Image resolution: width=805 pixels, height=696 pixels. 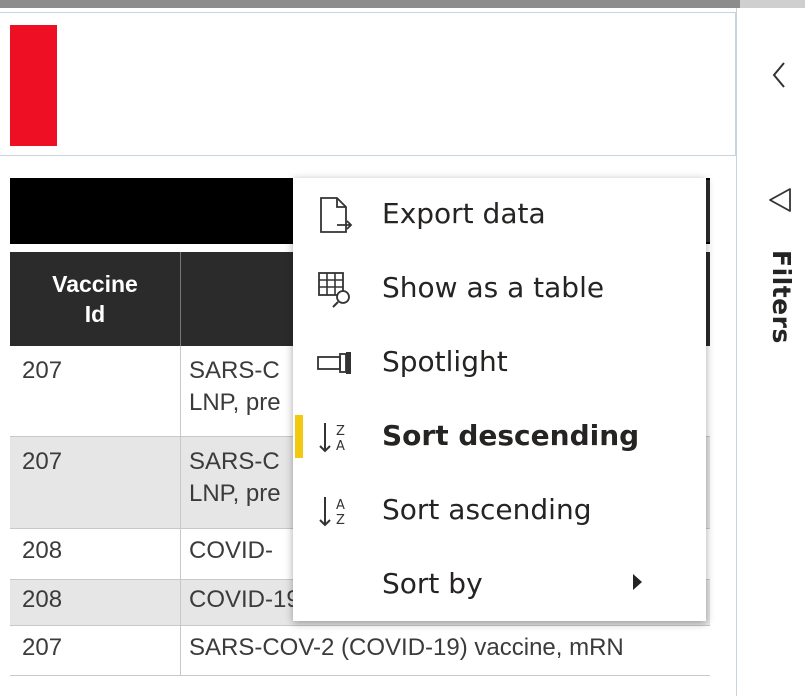 I want to click on pane-divider, so click(x=736, y=352).